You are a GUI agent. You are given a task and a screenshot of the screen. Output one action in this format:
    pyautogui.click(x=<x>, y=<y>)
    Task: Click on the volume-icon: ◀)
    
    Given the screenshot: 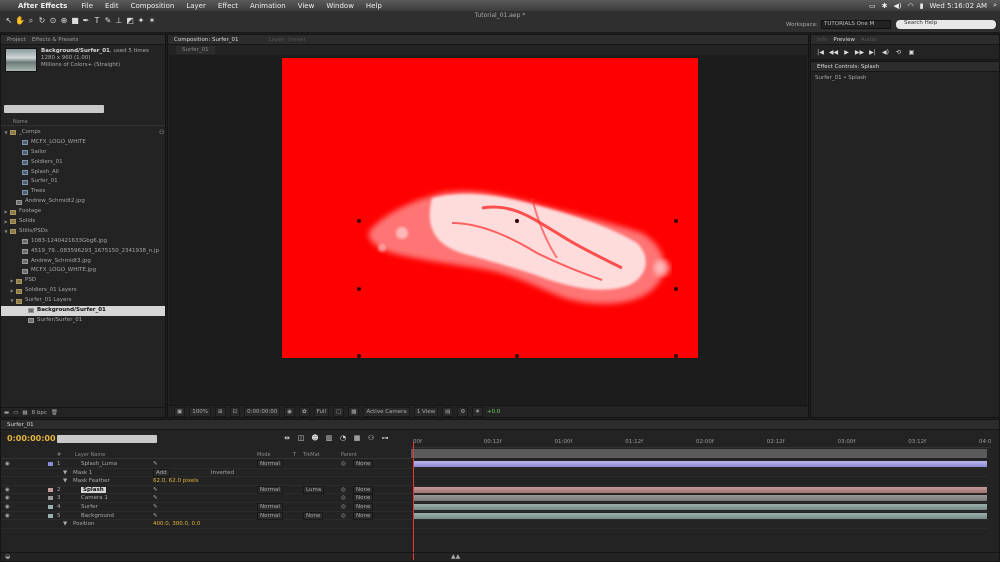 What is the action you would take?
    pyautogui.click(x=897, y=6)
    